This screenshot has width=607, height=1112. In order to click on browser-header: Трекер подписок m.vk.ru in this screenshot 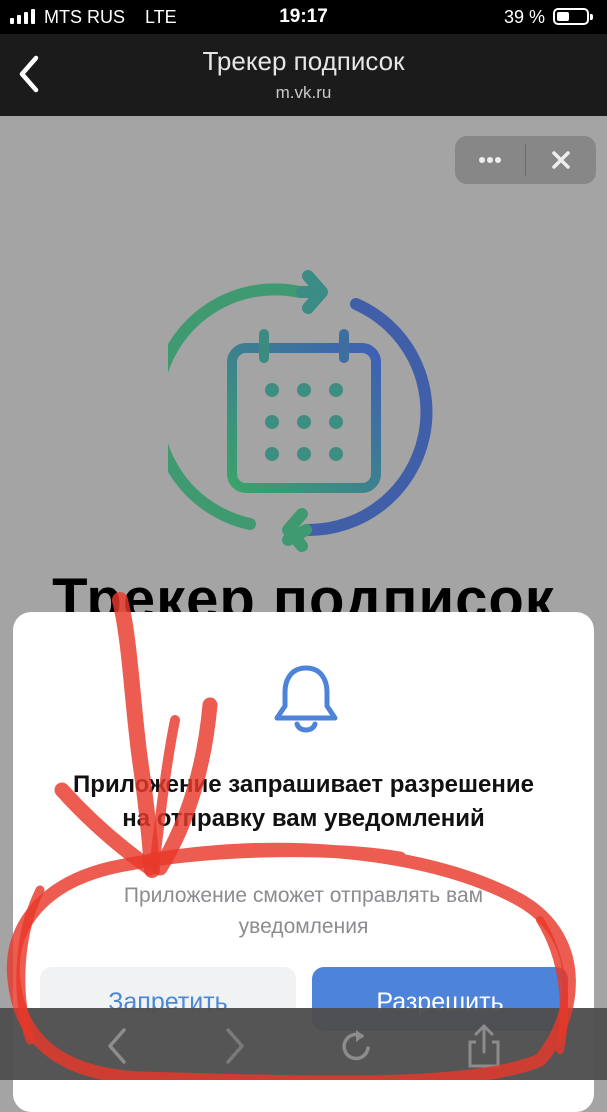, I will do `click(303, 75)`.